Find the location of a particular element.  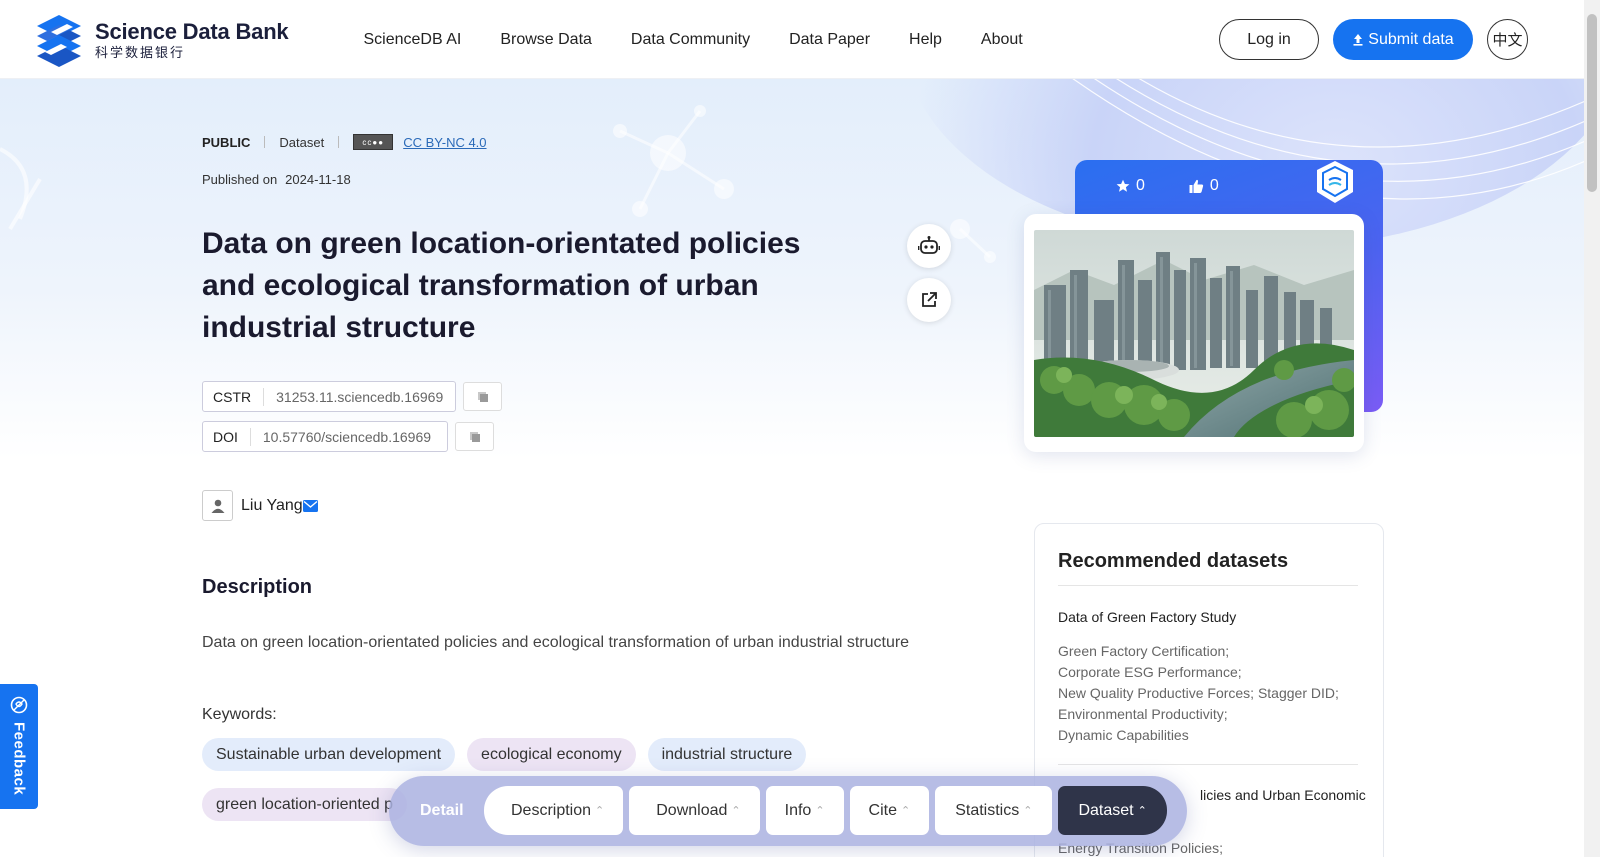

feedback-tab: Feedback is located at coordinates (19, 746).